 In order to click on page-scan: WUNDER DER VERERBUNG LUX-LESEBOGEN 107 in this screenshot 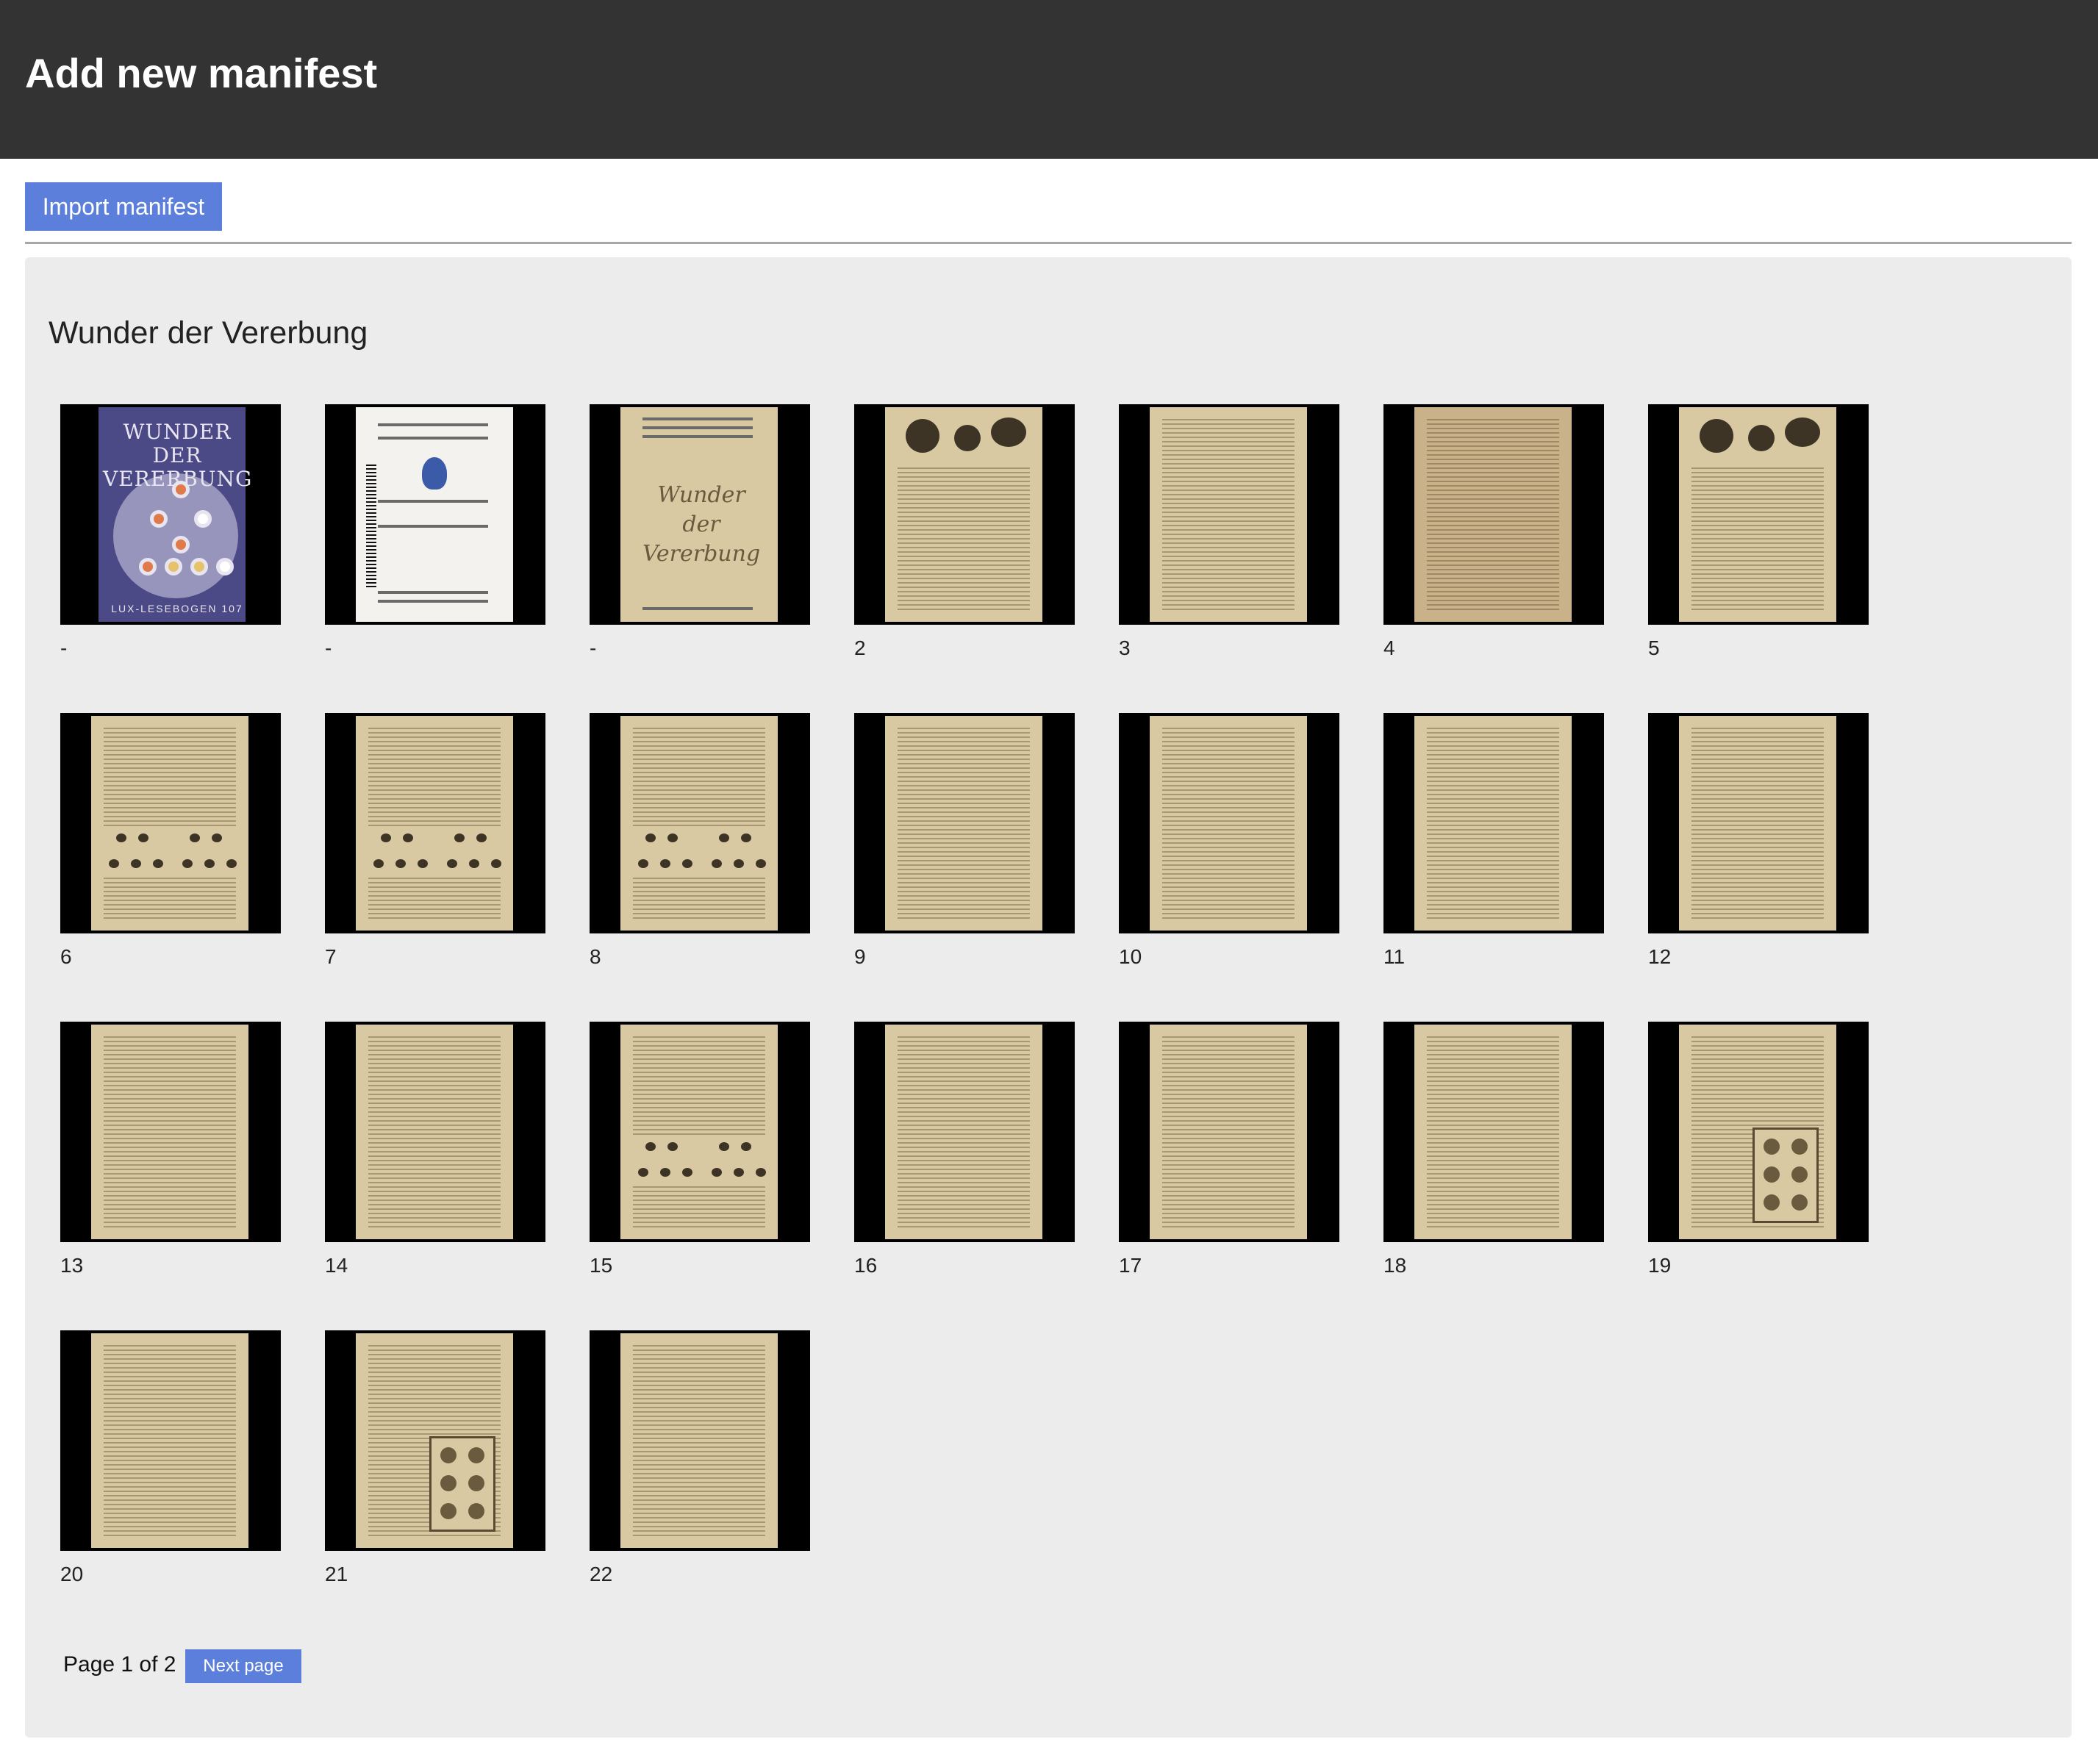, I will do `click(175, 514)`.